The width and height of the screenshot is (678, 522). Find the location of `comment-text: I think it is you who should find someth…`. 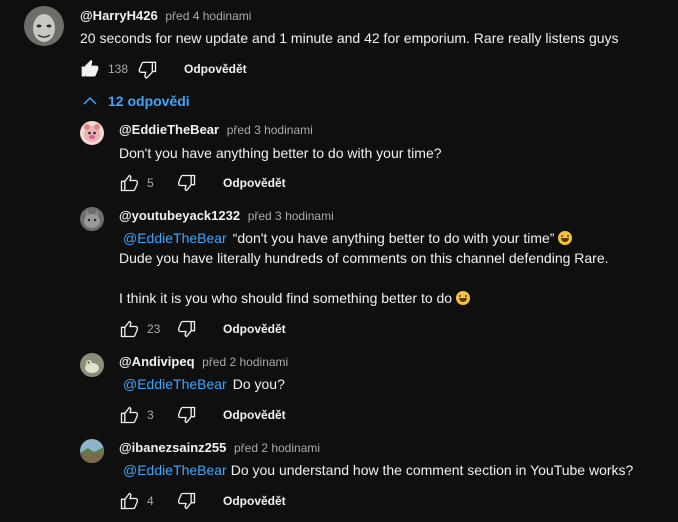

comment-text: I think it is you who should find someth… is located at coordinates (294, 298).